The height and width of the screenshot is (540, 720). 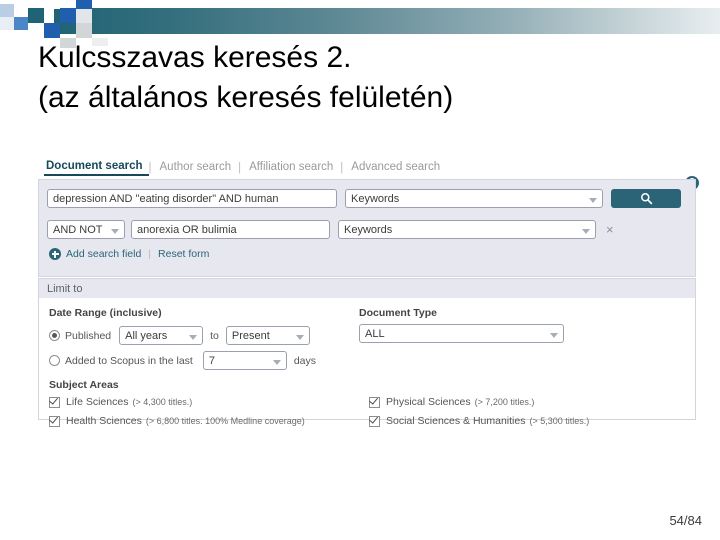 What do you see at coordinates (305, 360) in the screenshot?
I see `days-label: days` at bounding box center [305, 360].